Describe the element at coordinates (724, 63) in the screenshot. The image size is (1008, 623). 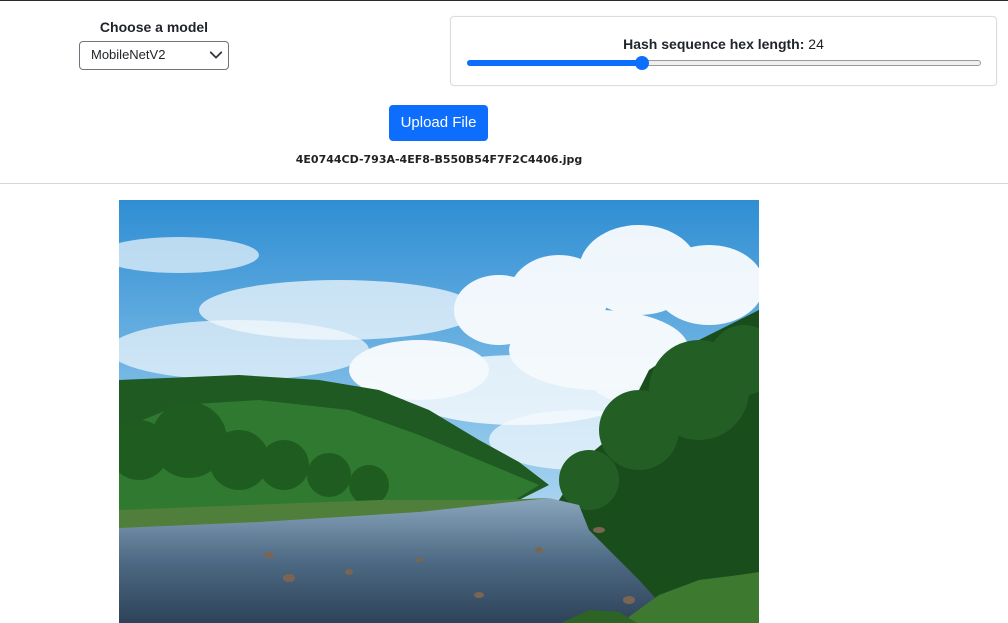
I see `hash-length-slider` at that location.